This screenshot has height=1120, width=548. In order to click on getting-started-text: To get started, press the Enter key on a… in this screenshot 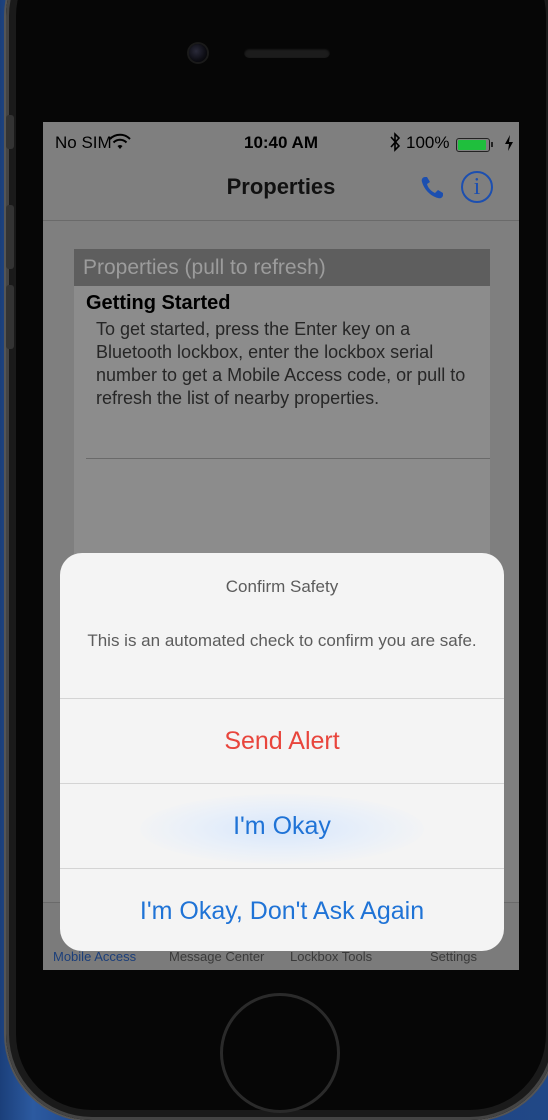, I will do `click(281, 363)`.